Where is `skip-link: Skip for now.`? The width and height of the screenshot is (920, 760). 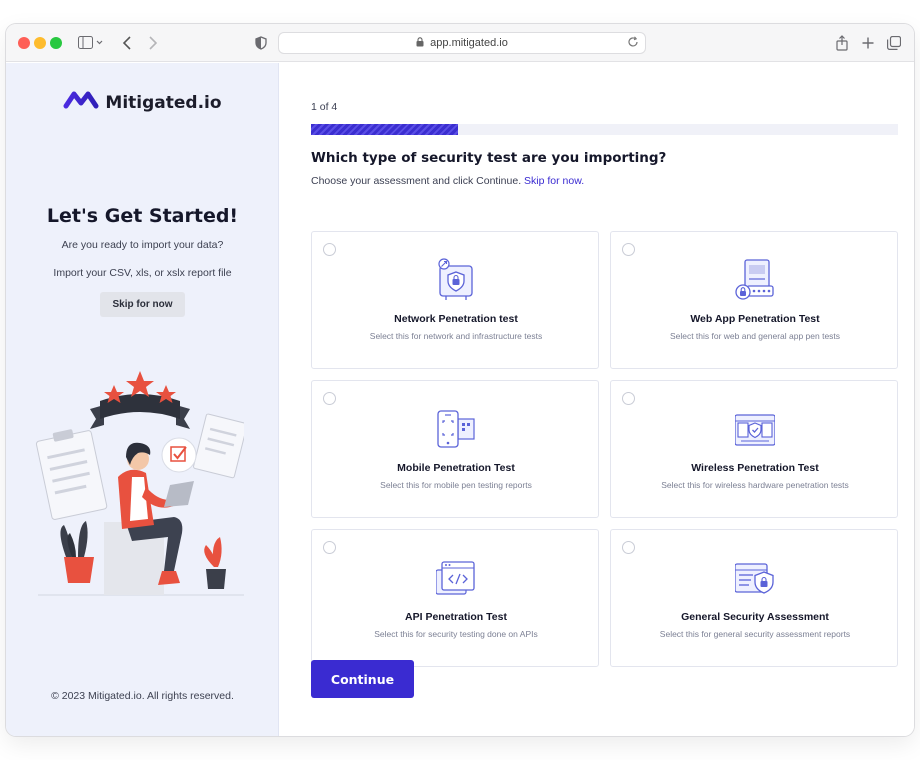 skip-link: Skip for now. is located at coordinates (554, 181).